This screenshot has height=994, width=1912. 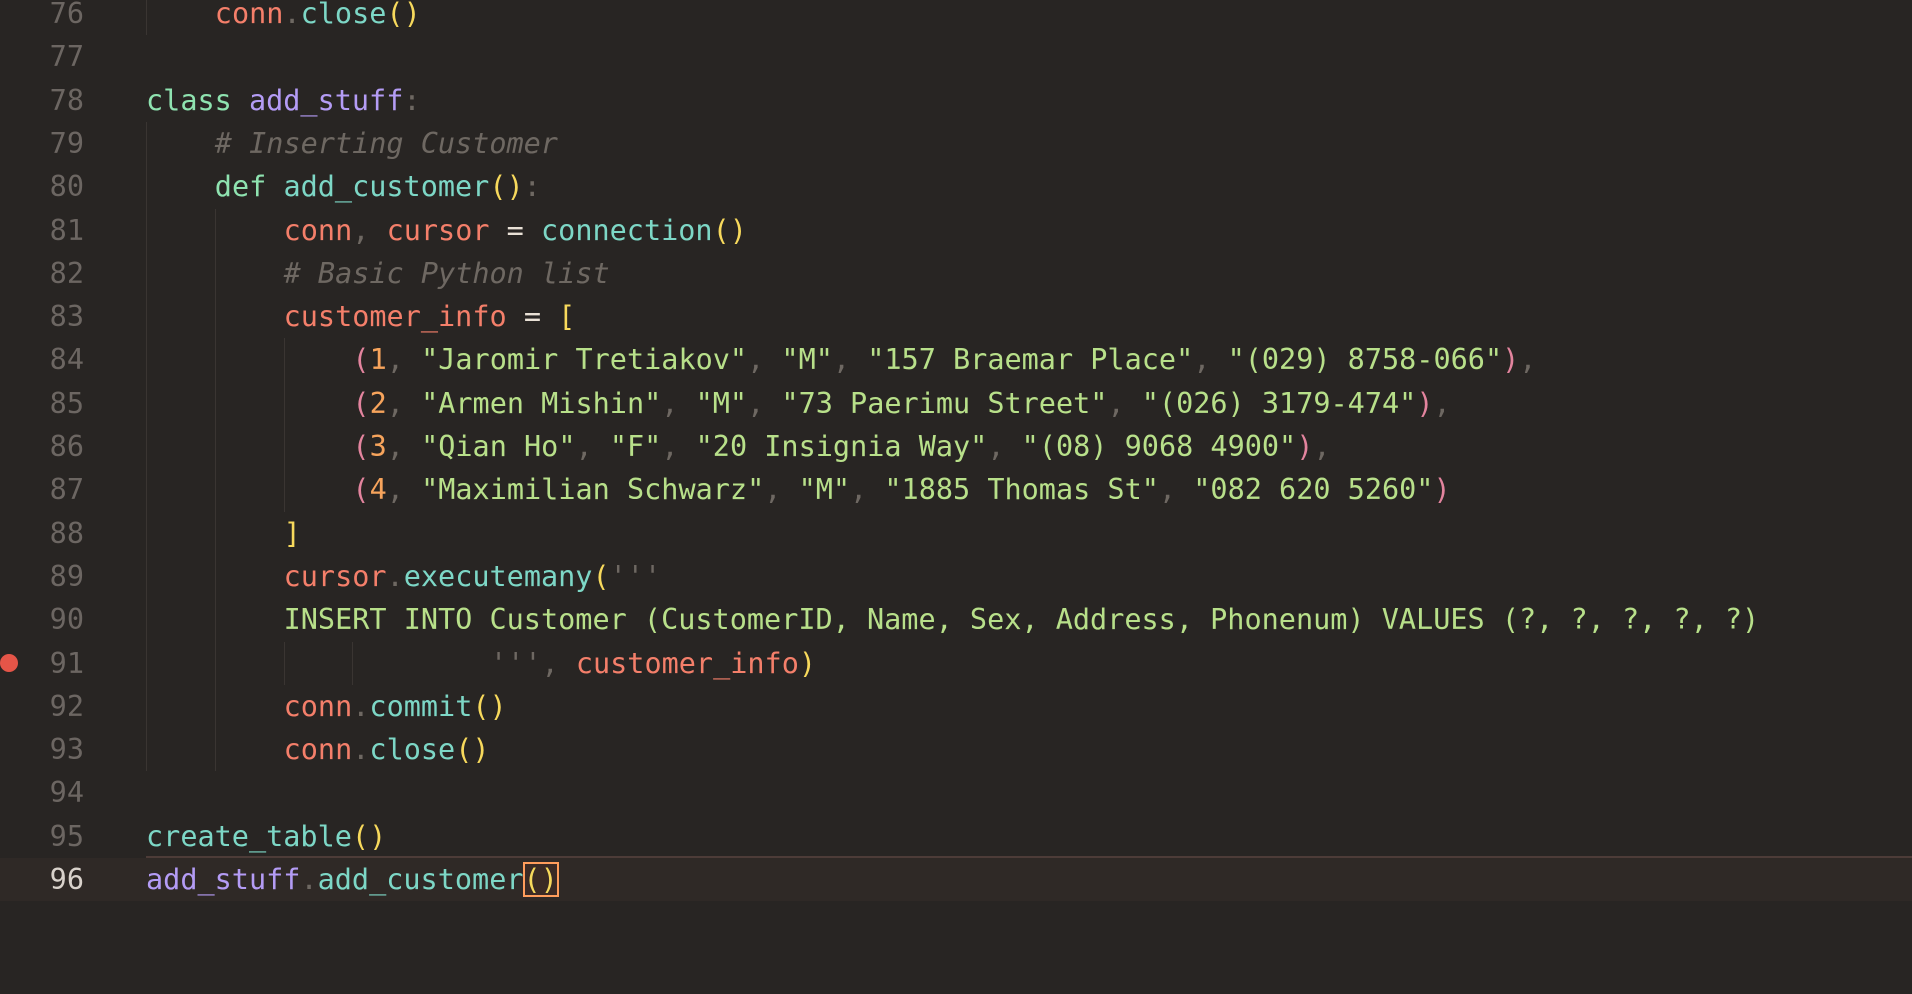 I want to click on token: 2, so click(x=378, y=403).